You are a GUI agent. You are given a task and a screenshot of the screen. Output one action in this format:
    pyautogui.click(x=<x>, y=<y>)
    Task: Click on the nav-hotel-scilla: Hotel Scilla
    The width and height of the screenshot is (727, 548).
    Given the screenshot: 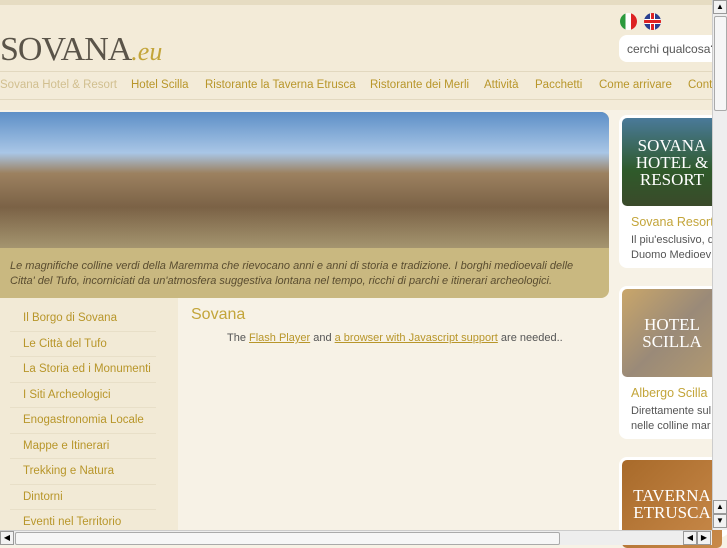 What is the action you would take?
    pyautogui.click(x=160, y=85)
    